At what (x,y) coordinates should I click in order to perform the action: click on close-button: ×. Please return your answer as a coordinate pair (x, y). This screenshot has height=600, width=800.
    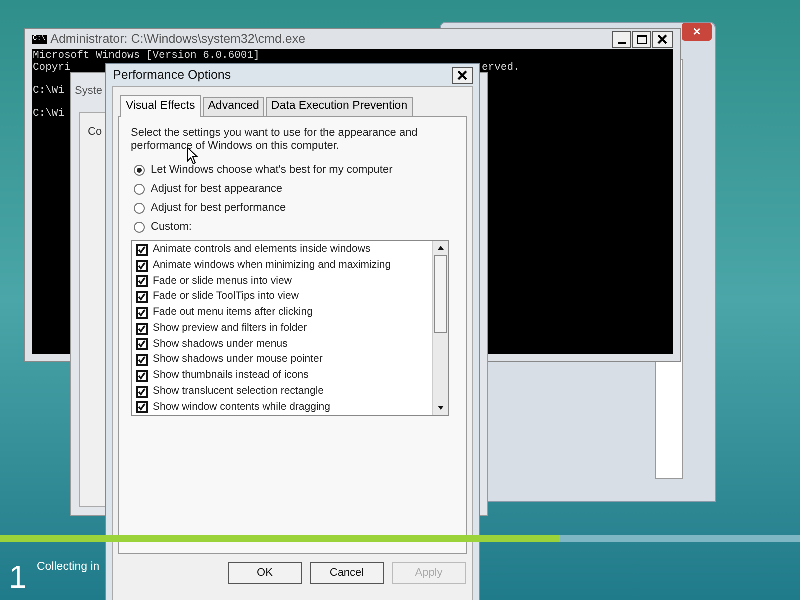
    Looking at the image, I should click on (697, 32).